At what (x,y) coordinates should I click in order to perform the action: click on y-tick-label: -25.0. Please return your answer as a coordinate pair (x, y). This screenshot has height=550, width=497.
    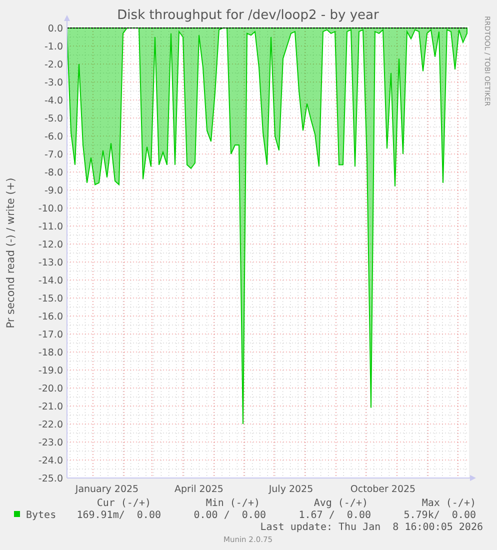
    Looking at the image, I should click on (50, 479).